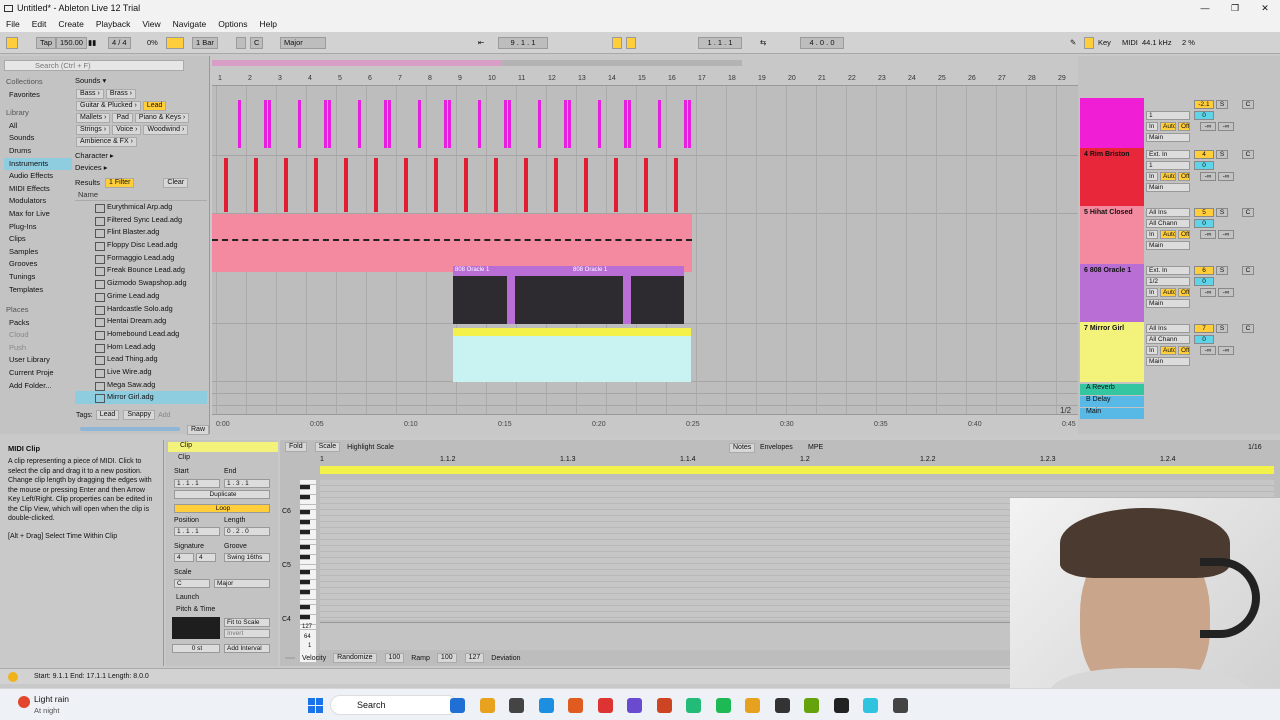 The height and width of the screenshot is (720, 1280). Describe the element at coordinates (1152, 292) in the screenshot. I see `monitor-in-button: In` at that location.